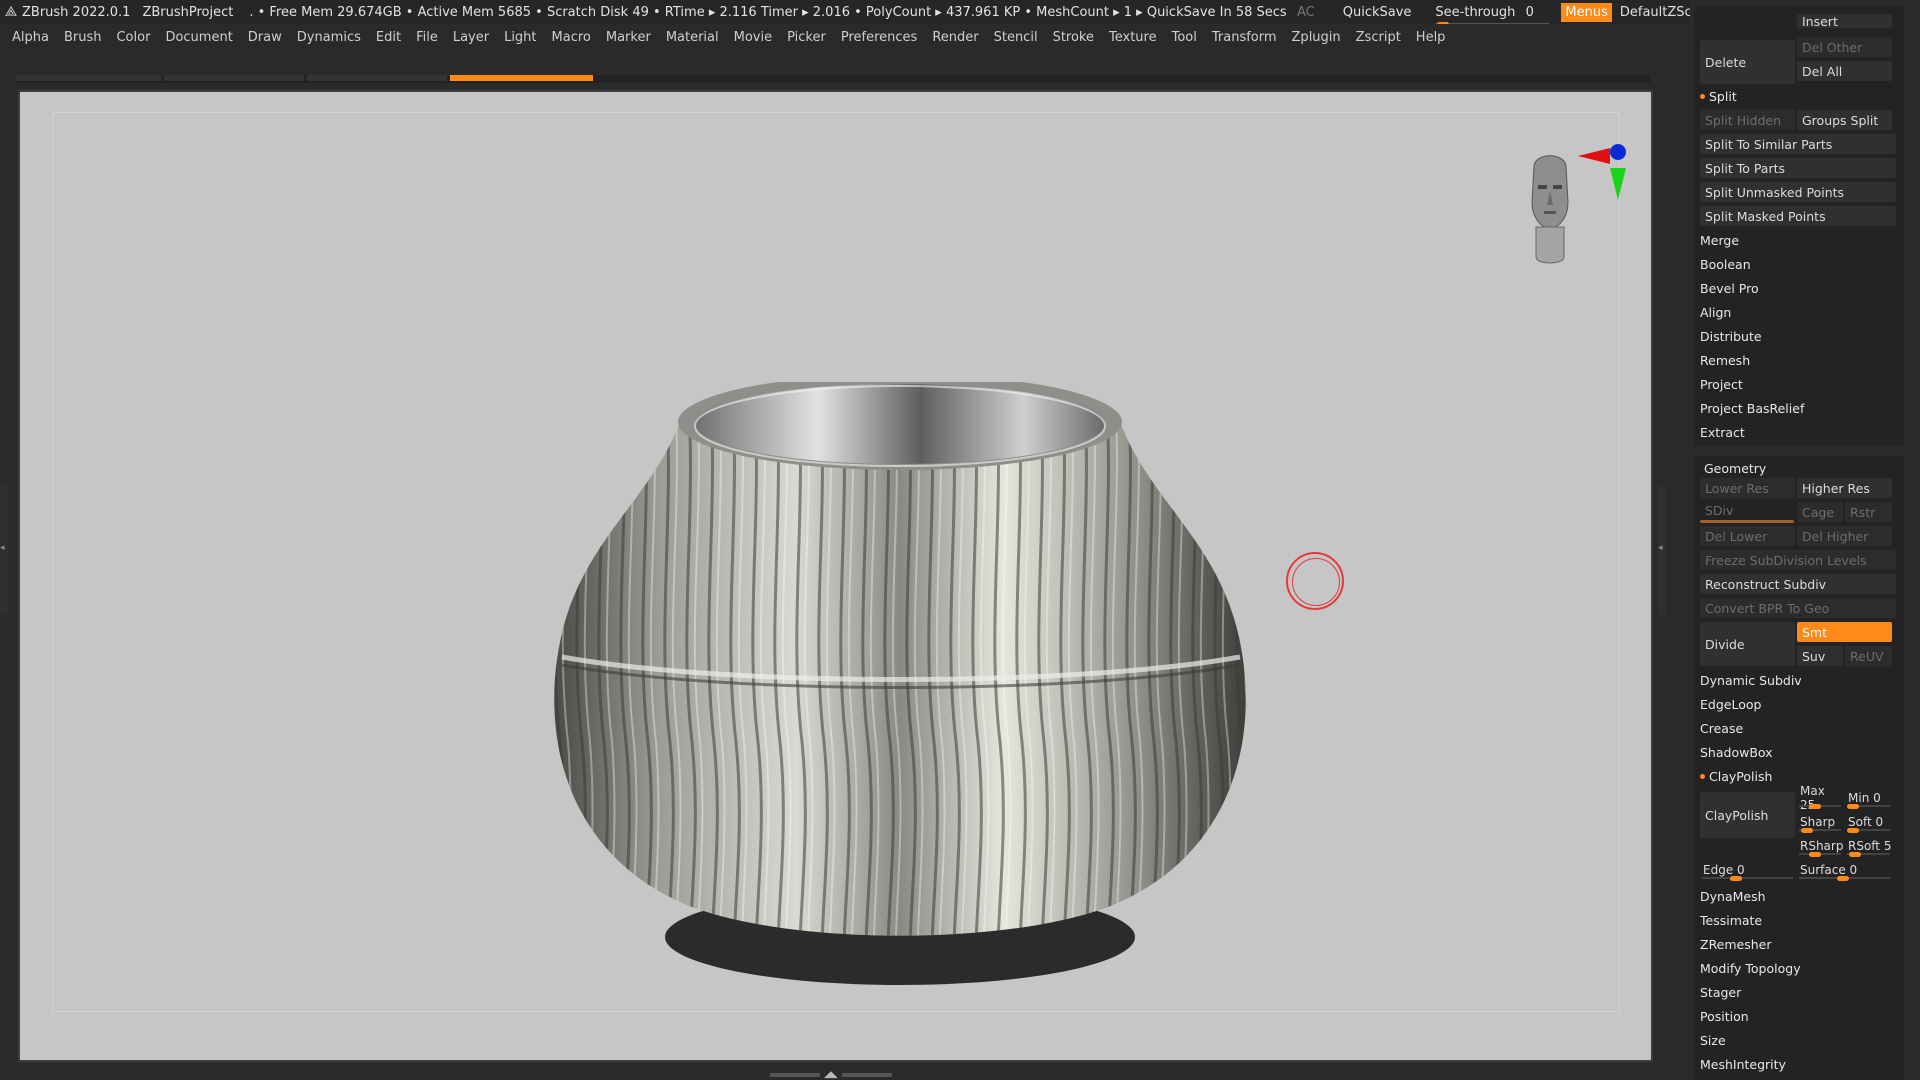 The image size is (1920, 1080). What do you see at coordinates (1751, 680) in the screenshot?
I see `dynamic-subdiv-section: Dynamic Subdiv` at bounding box center [1751, 680].